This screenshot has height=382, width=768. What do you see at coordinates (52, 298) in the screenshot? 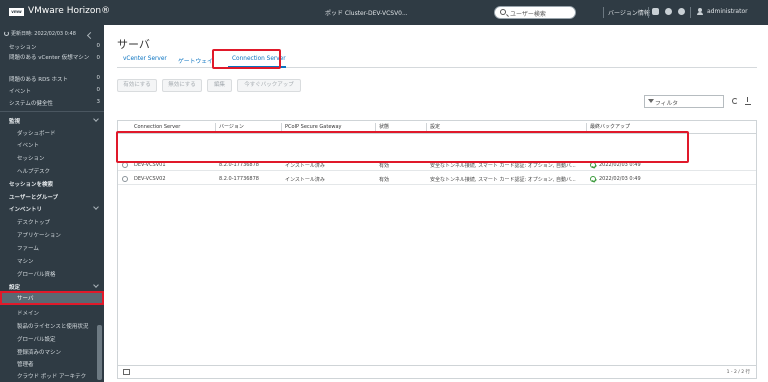
I see `sidebar-item-servers: サーバ` at bounding box center [52, 298].